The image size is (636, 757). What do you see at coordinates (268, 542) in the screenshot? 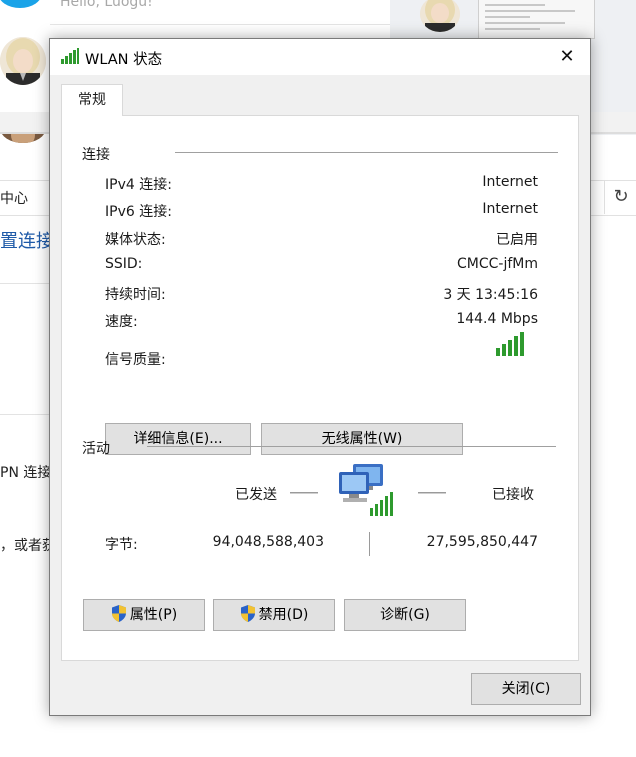
I see `bytes-sent-value: 94,048,588,403` at bounding box center [268, 542].